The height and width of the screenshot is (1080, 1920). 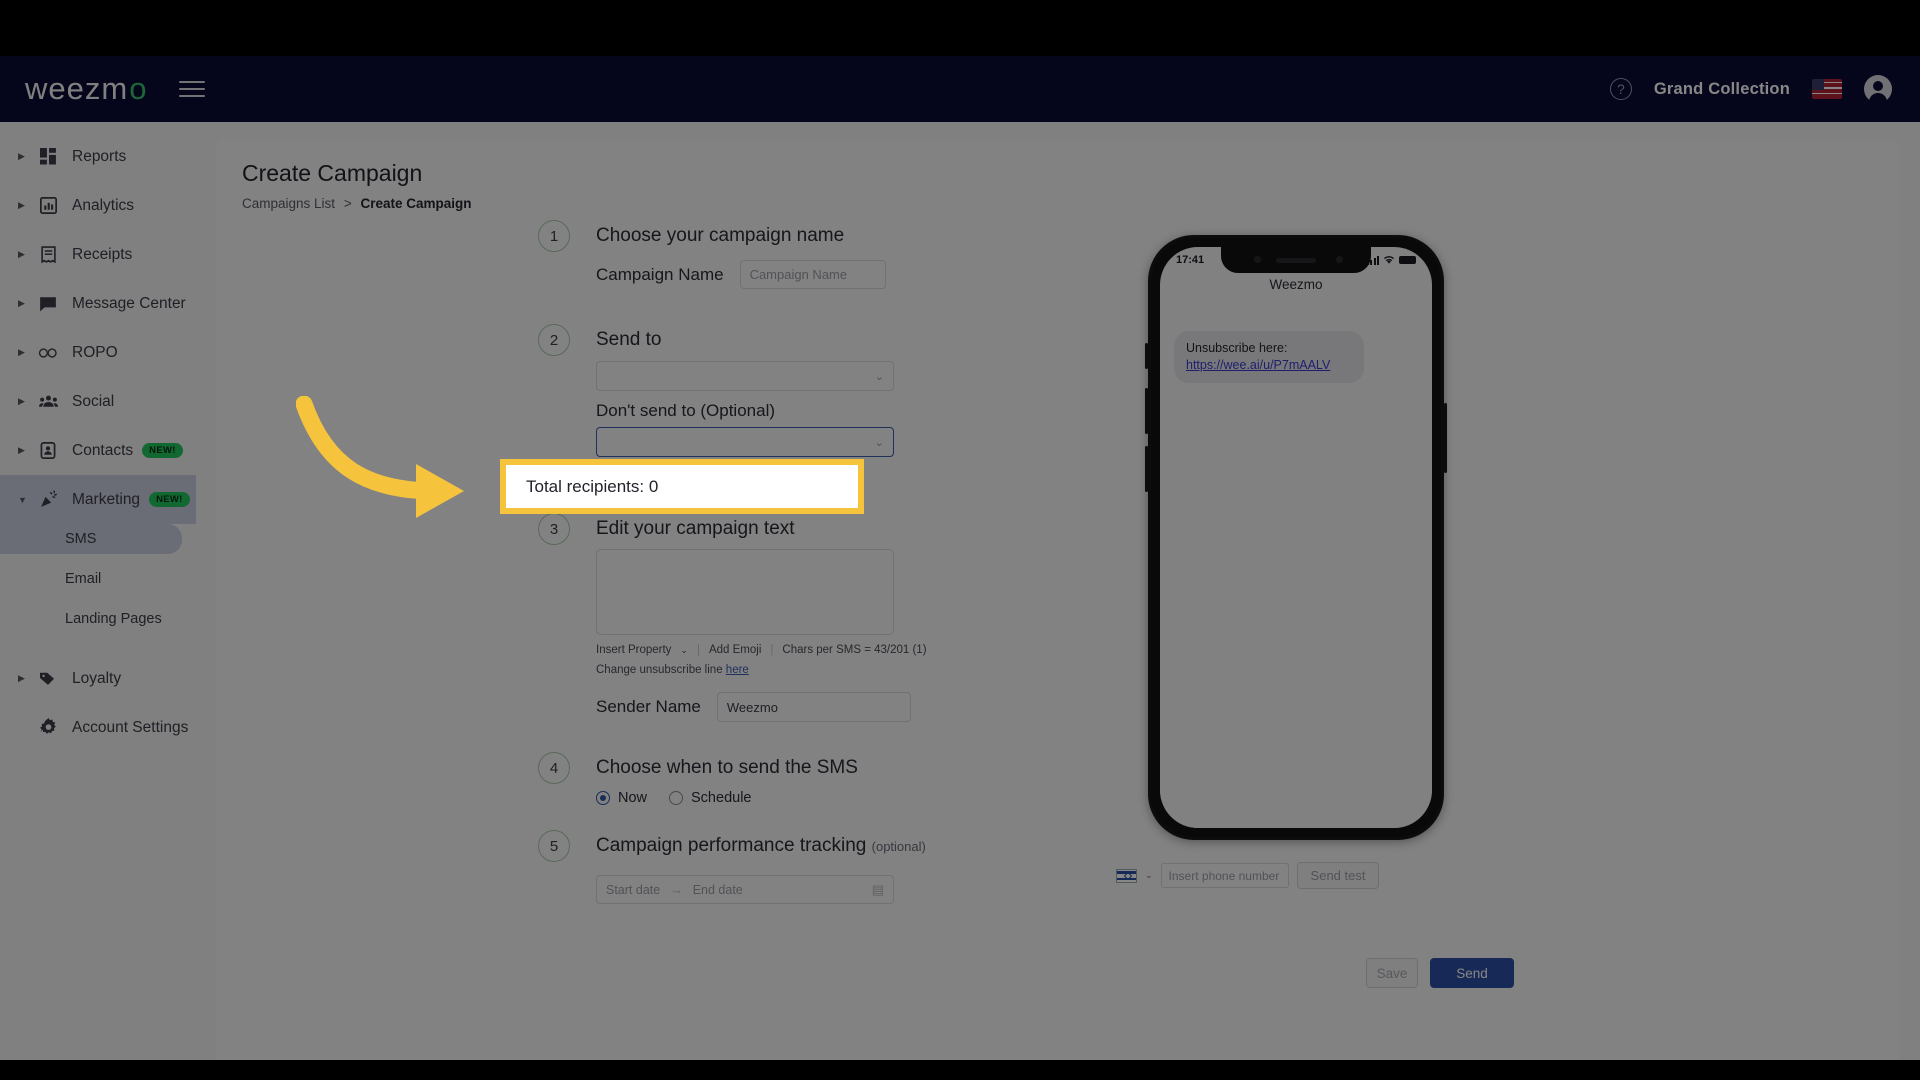 What do you see at coordinates (676, 798) in the screenshot?
I see `radio-schedule` at bounding box center [676, 798].